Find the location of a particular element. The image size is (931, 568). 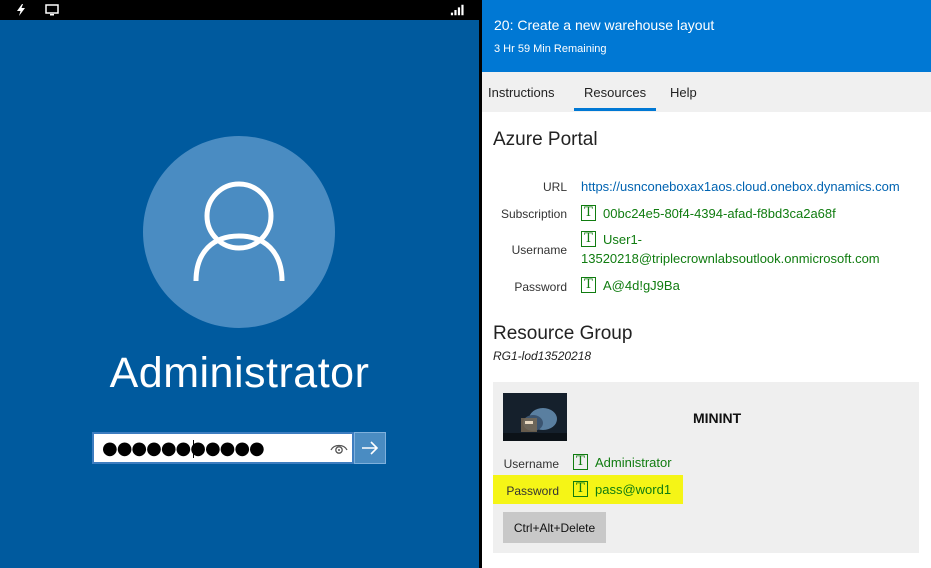

charging-icon is located at coordinates (21, 10).